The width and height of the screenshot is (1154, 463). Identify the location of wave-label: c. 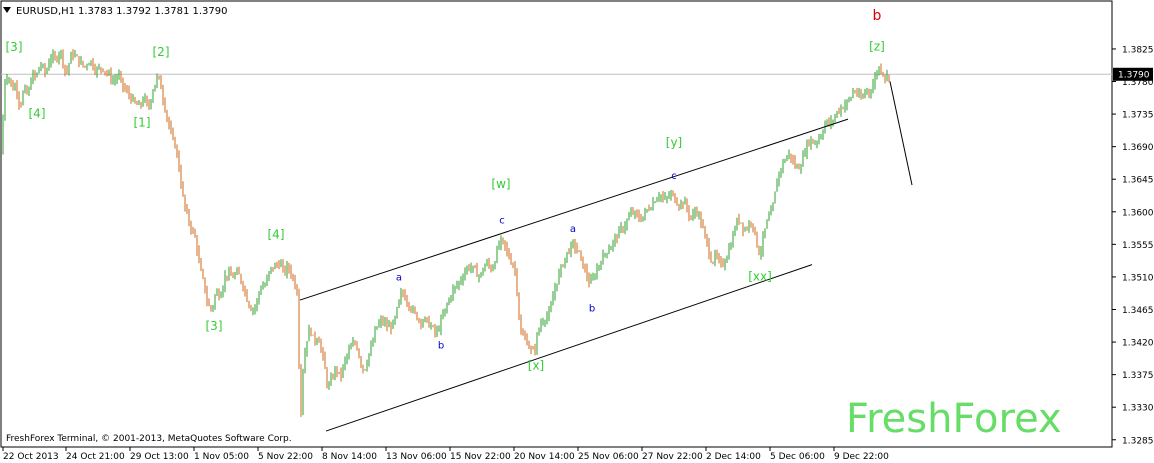
(502, 220).